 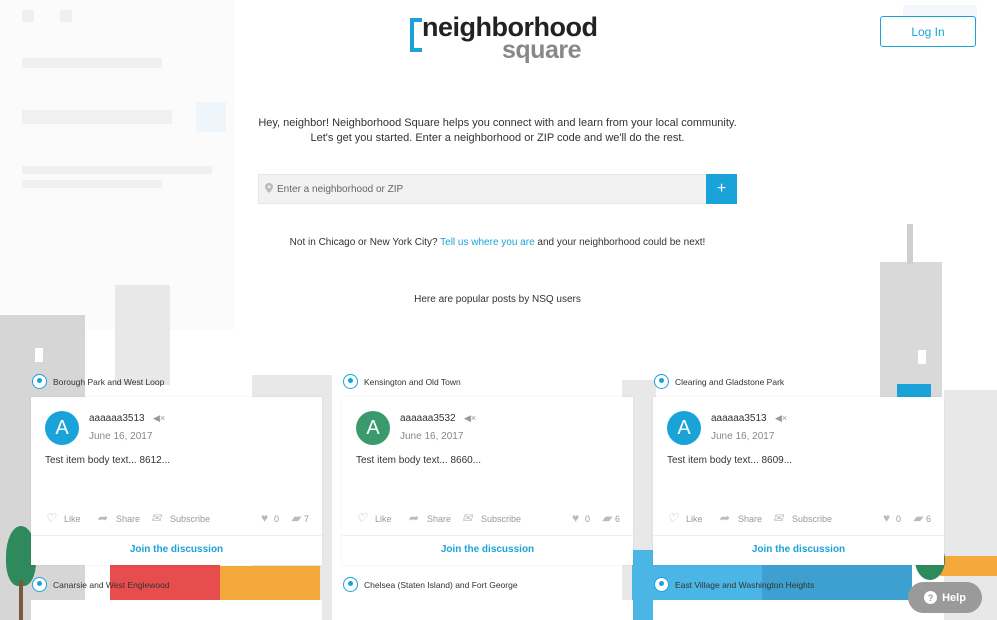 I want to click on heart-icon: ♡, so click(x=361, y=518).